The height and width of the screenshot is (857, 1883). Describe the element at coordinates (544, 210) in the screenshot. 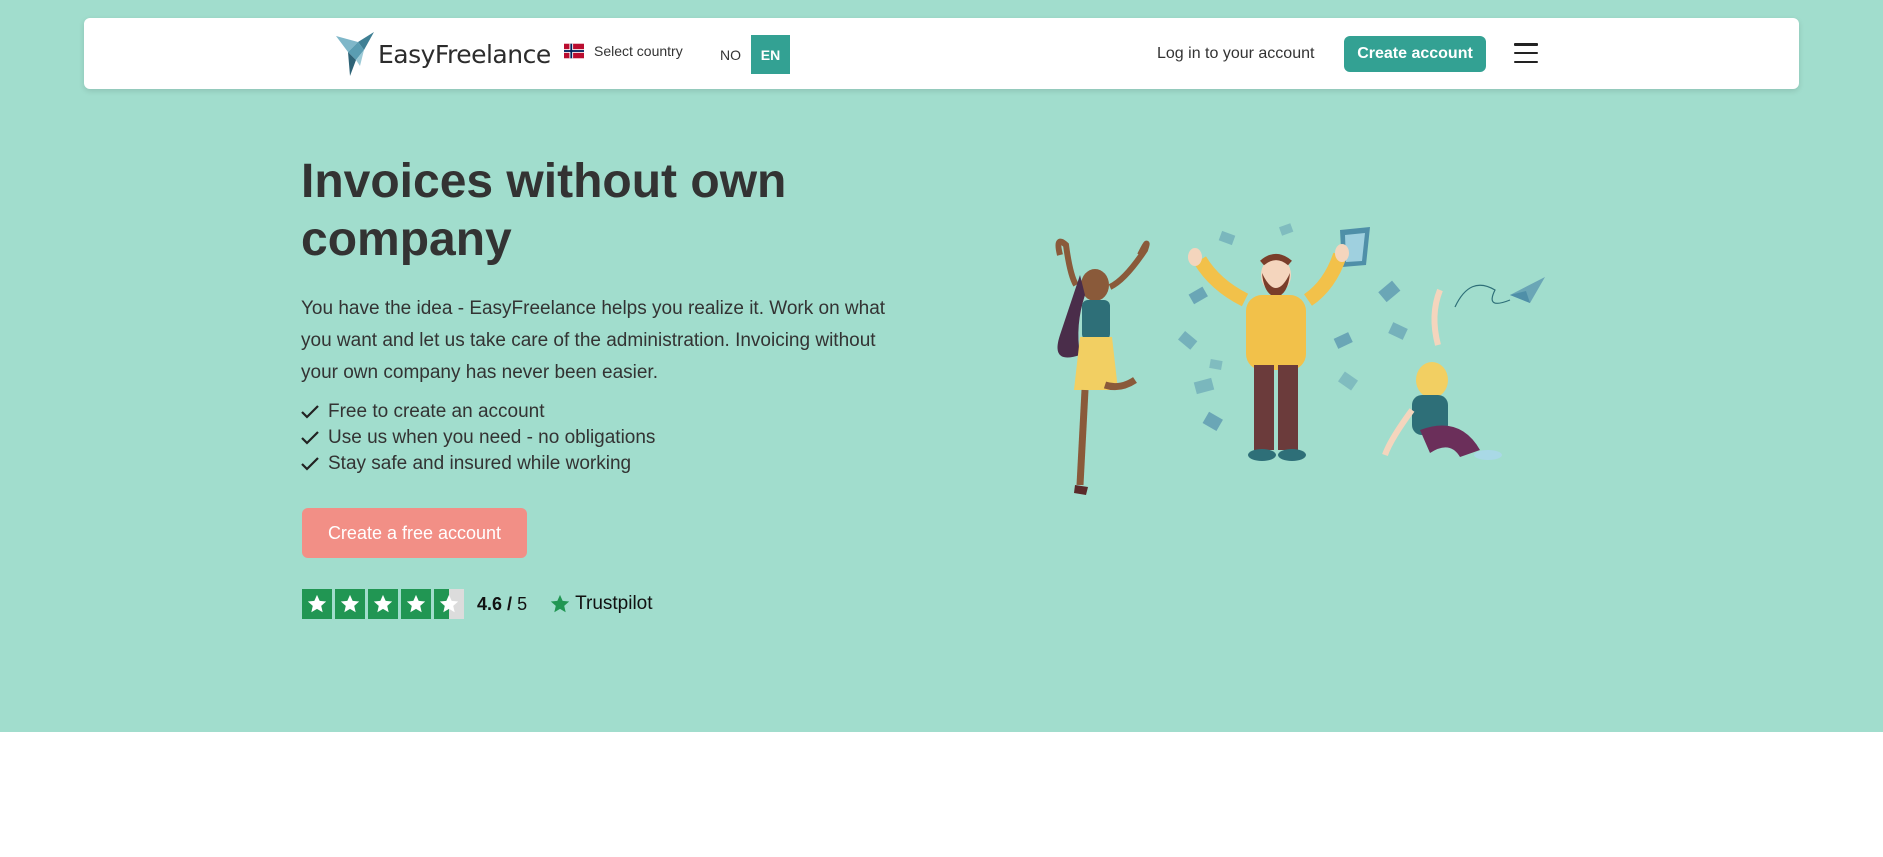

I see `page-title: Invoices without own company` at that location.